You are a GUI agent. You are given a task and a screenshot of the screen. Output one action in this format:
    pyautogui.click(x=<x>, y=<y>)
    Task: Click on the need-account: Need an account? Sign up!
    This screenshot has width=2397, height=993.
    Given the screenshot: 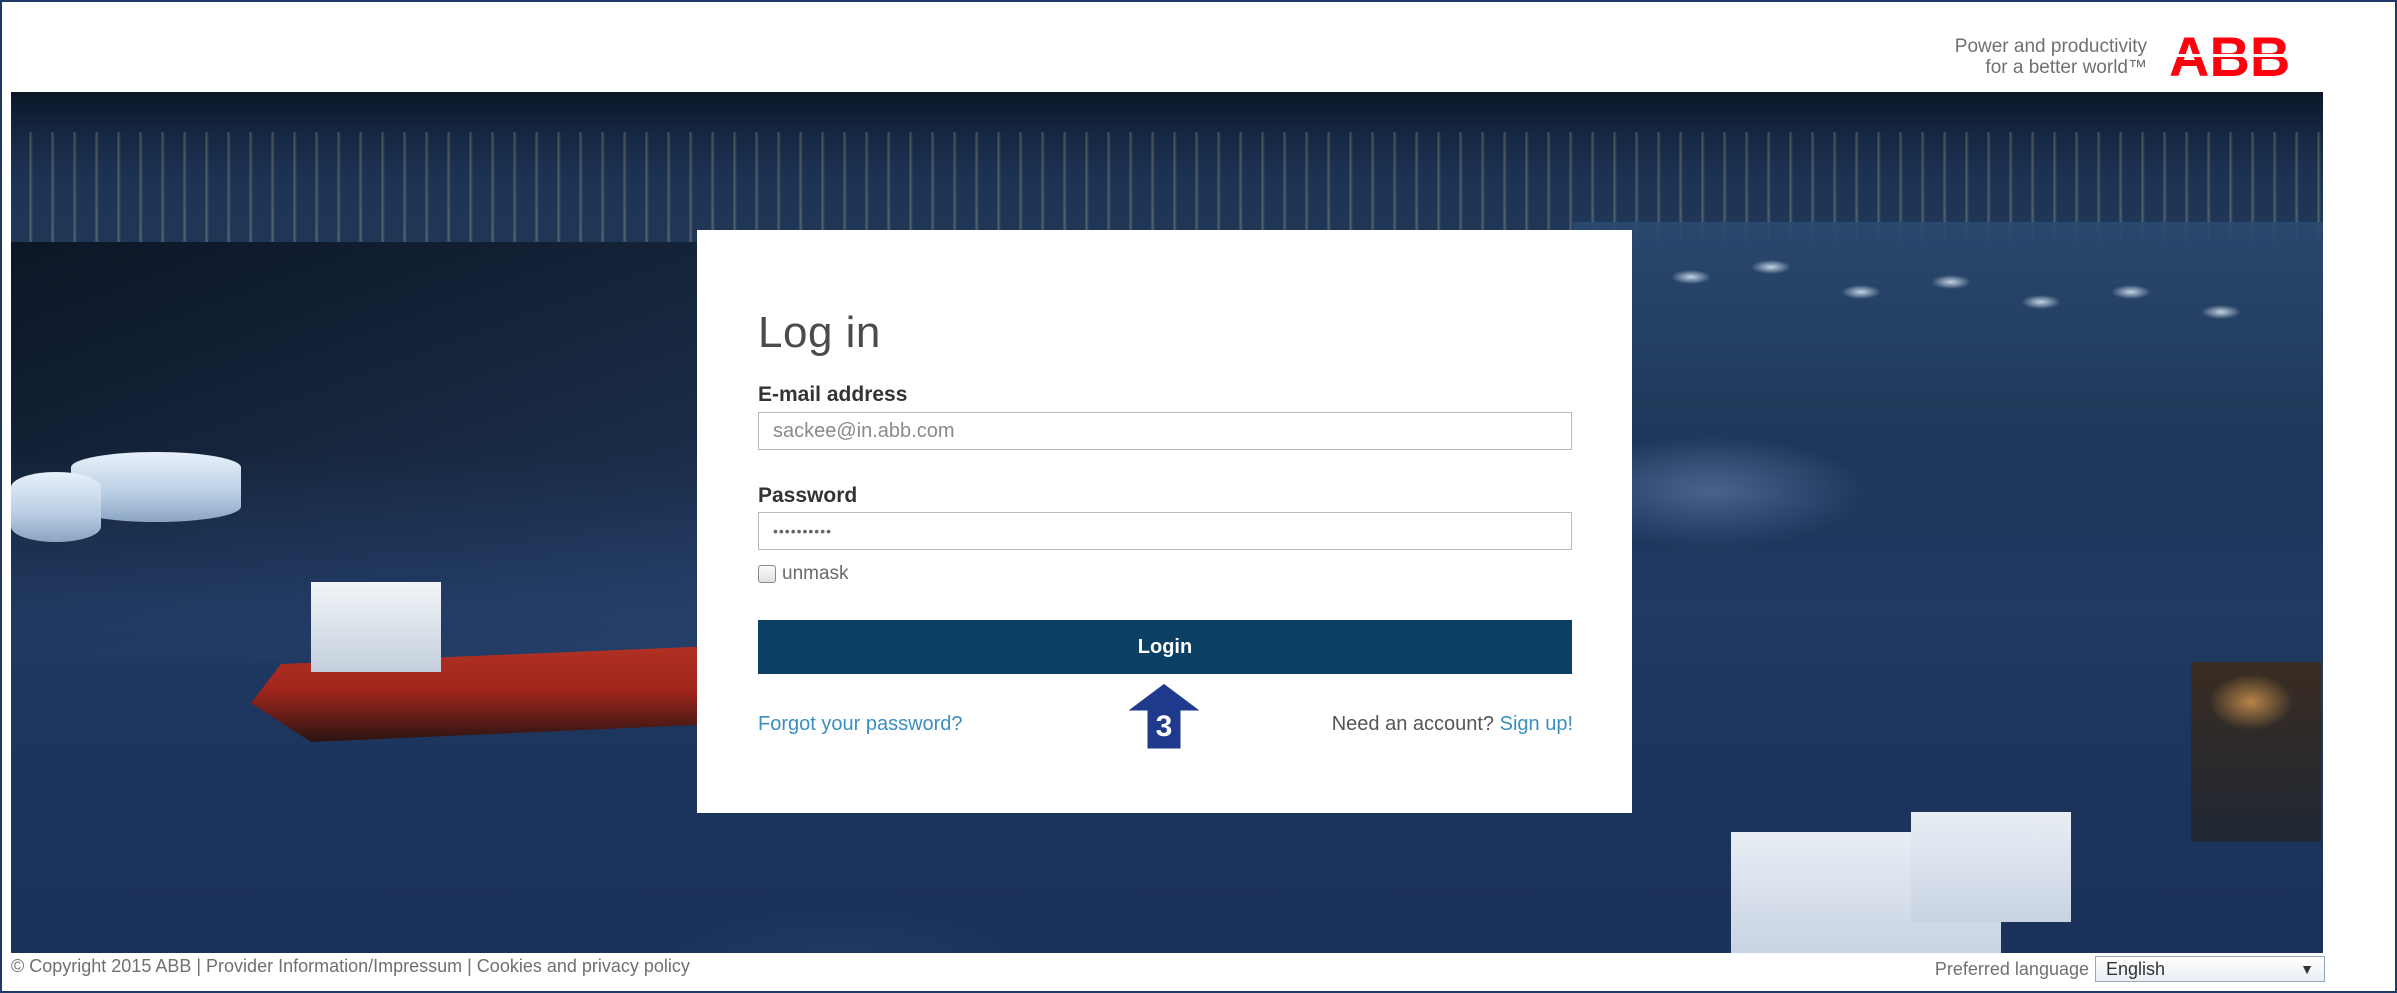 What is the action you would take?
    pyautogui.click(x=1452, y=724)
    